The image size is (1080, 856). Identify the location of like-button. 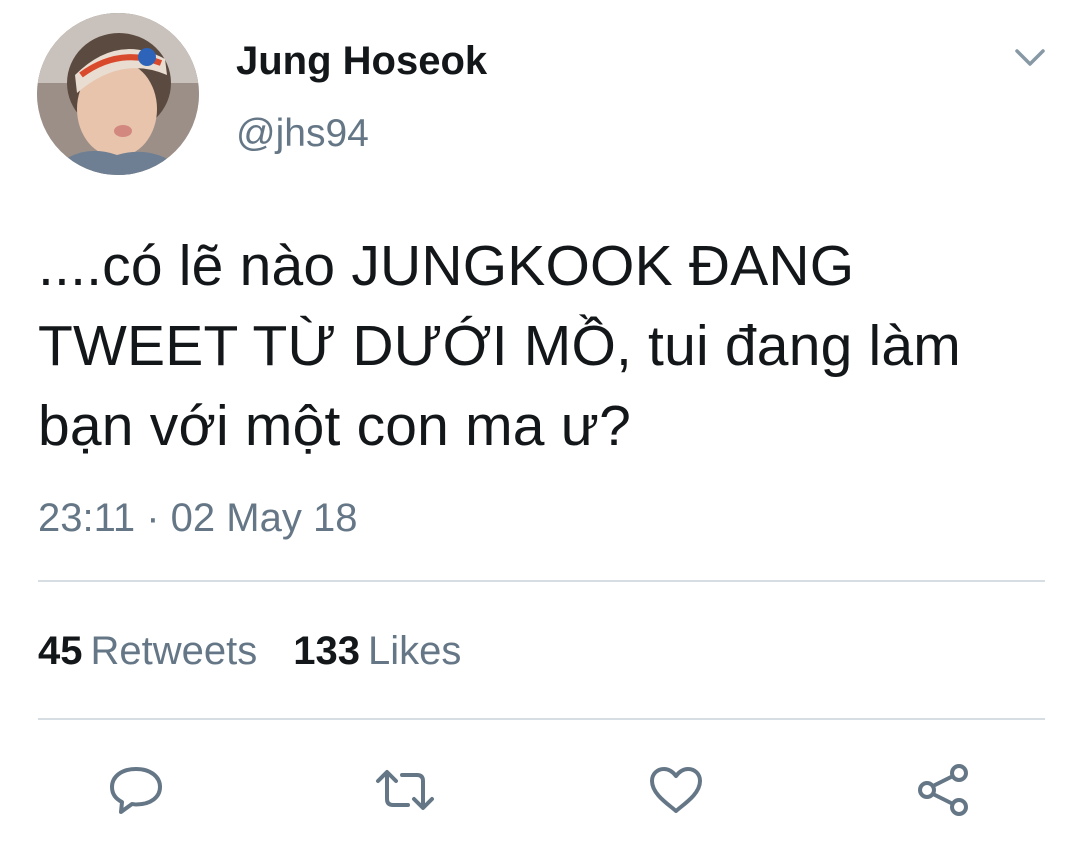
(676, 790).